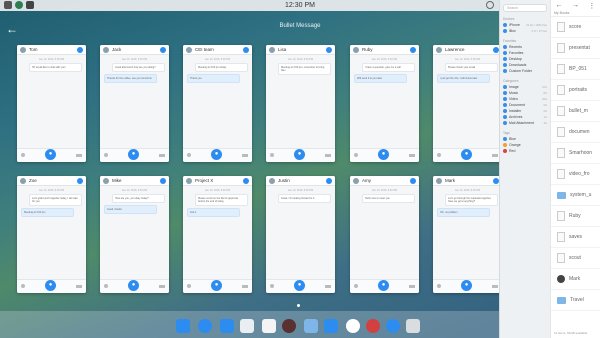 The image size is (600, 338). I want to click on file-row: saves, so click(575, 237).